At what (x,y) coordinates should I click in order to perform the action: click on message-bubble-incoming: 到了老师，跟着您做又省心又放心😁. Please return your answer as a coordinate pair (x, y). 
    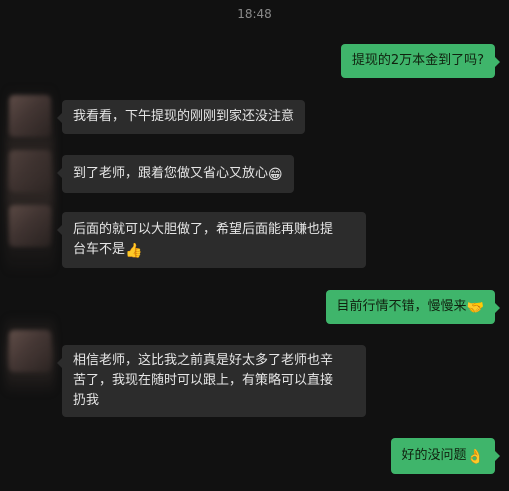
    Looking at the image, I should click on (175, 174).